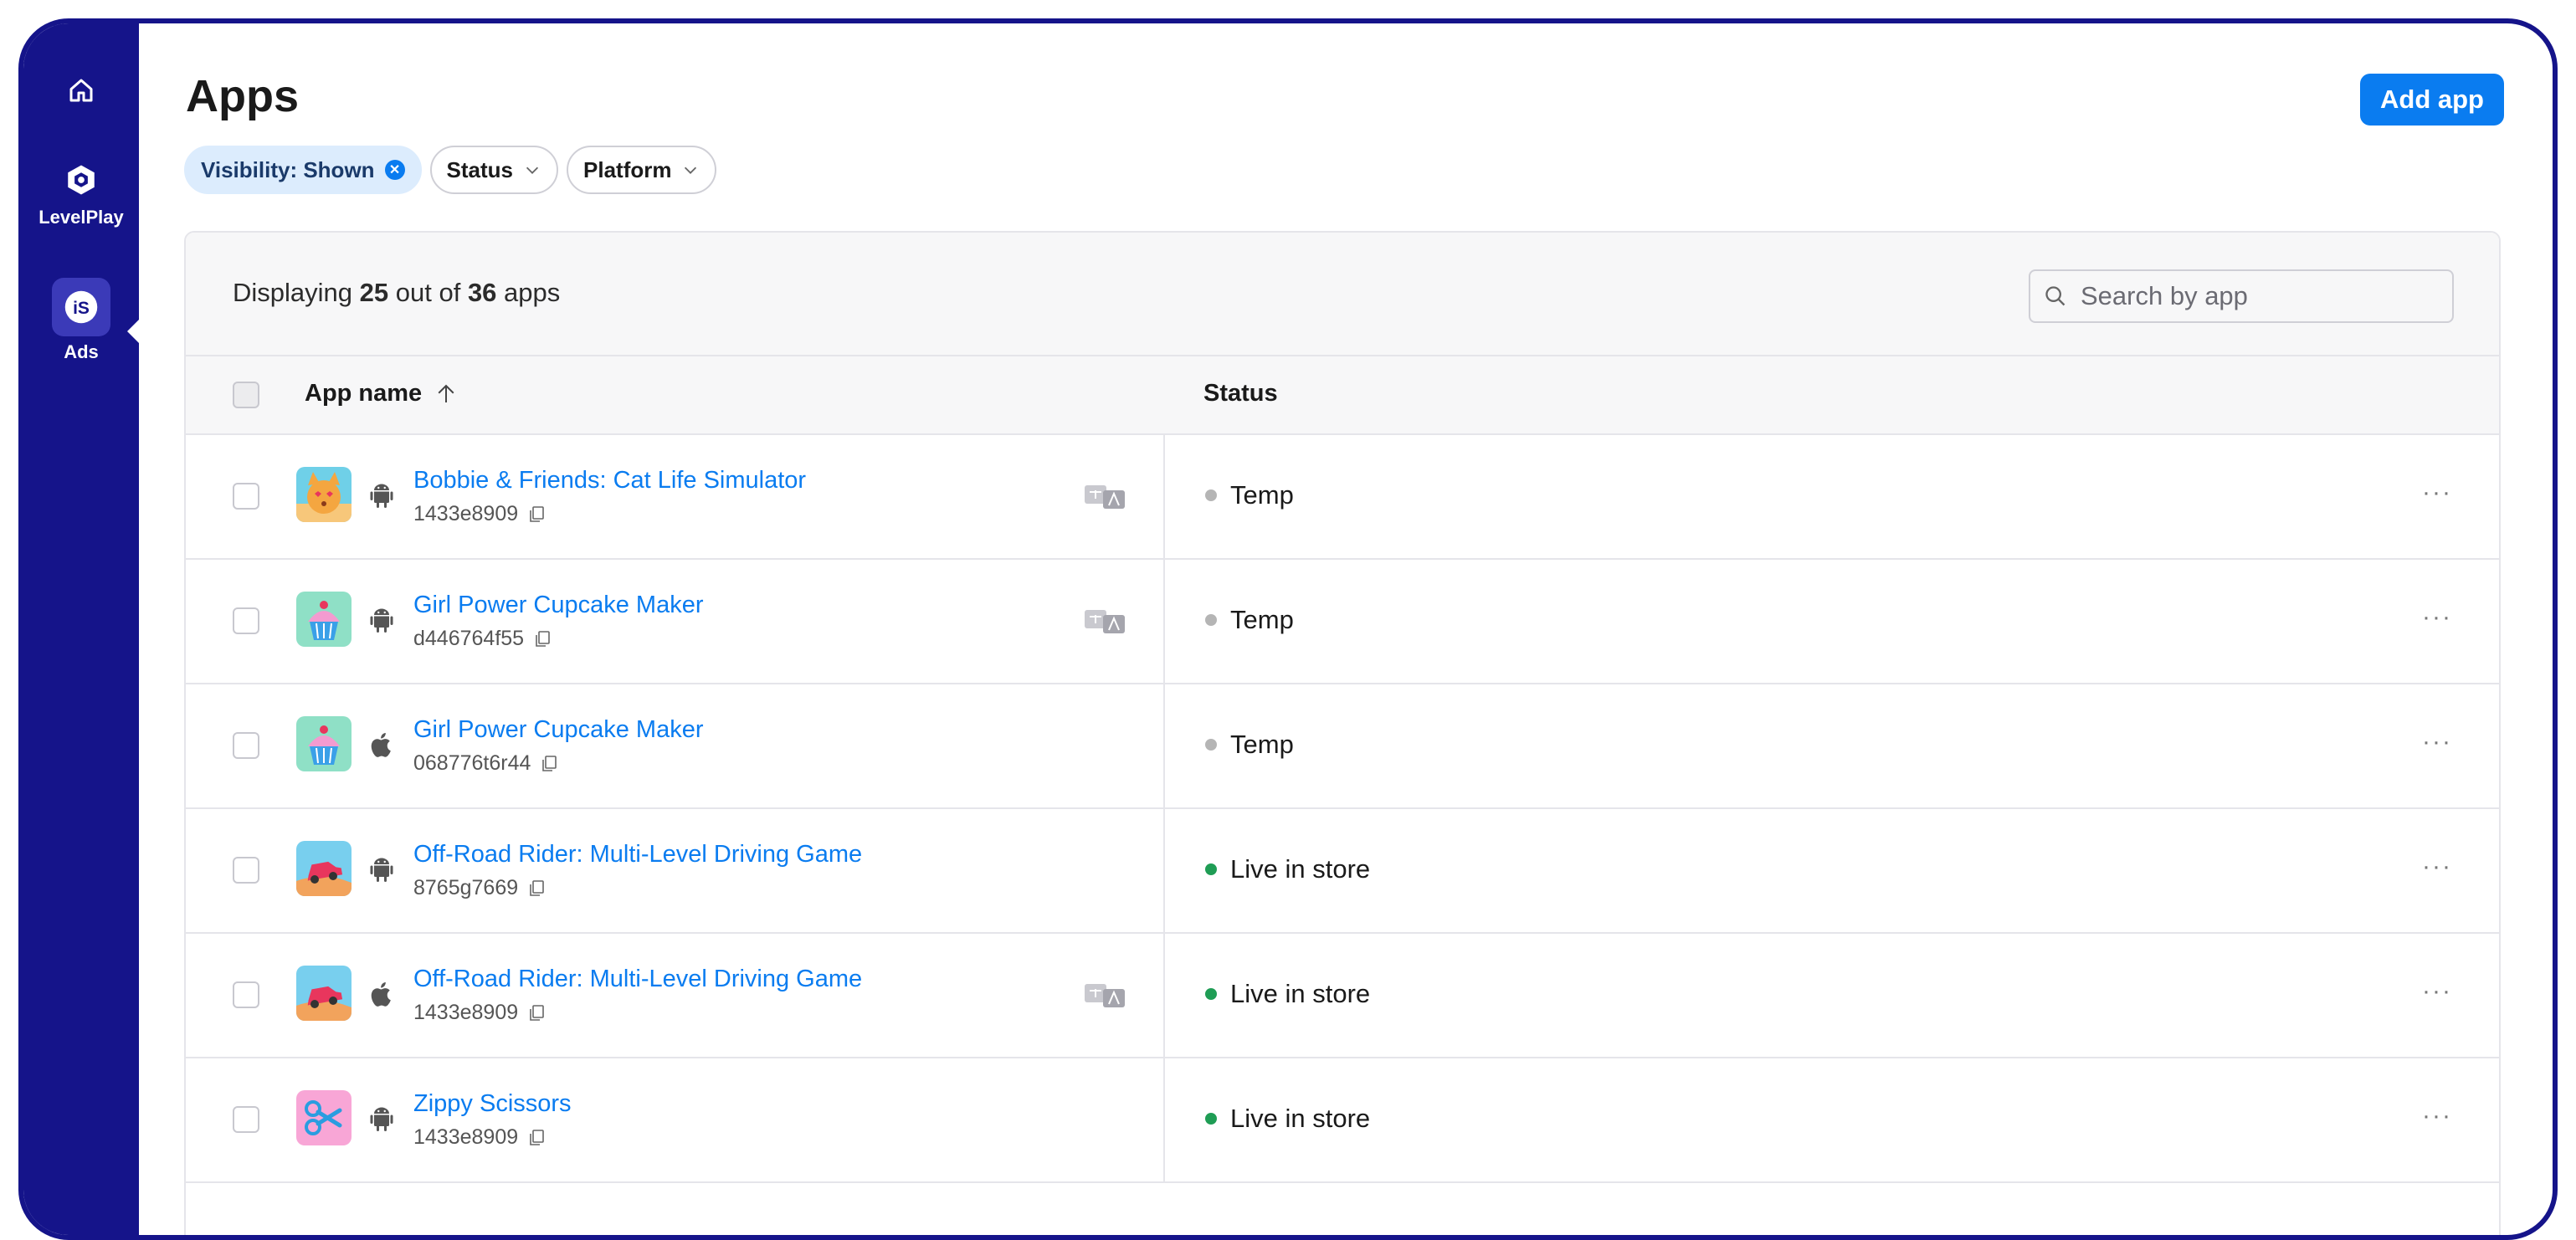 This screenshot has height=1240, width=2576. Describe the element at coordinates (1342, 294) in the screenshot. I see `table-toolbar: Displaying 25 out of 36 apps` at that location.